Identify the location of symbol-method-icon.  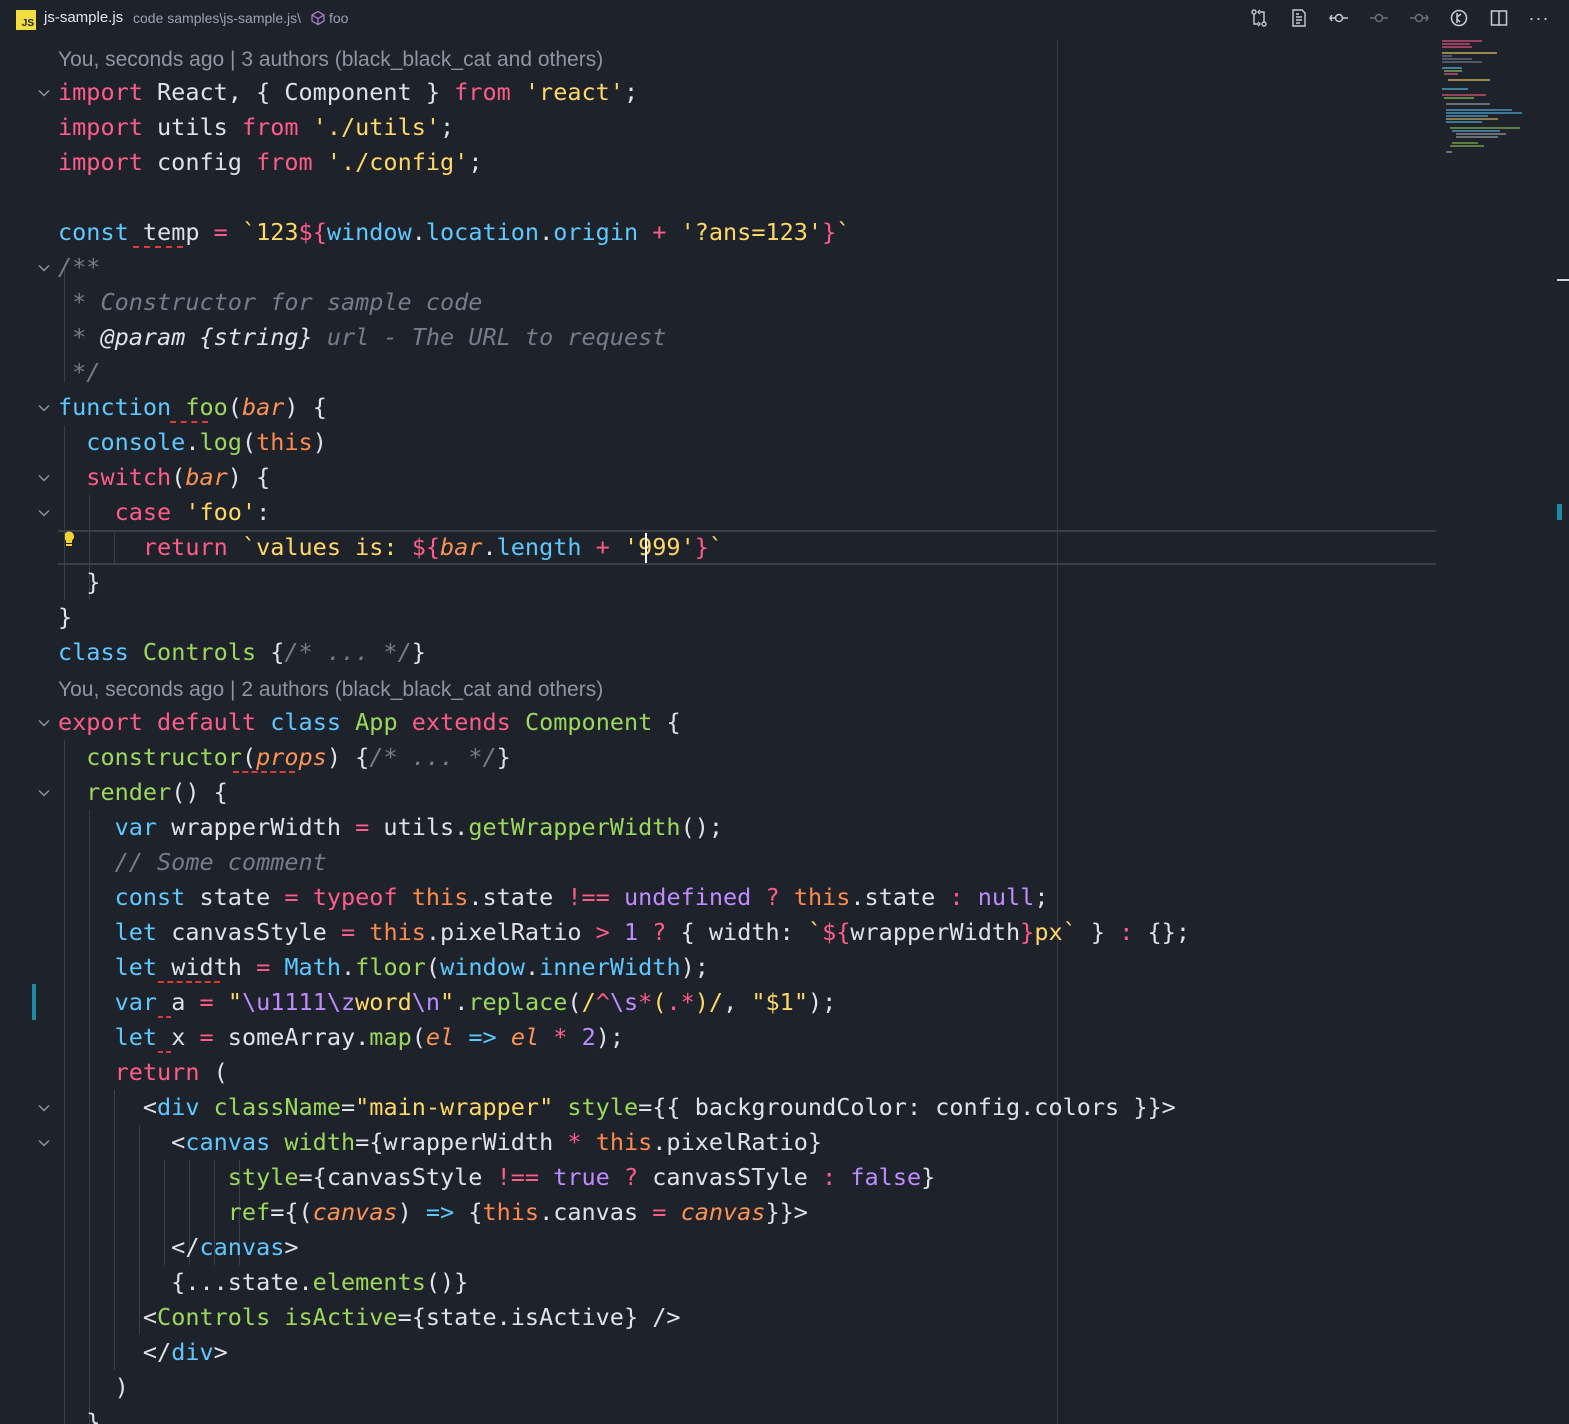
(318, 18).